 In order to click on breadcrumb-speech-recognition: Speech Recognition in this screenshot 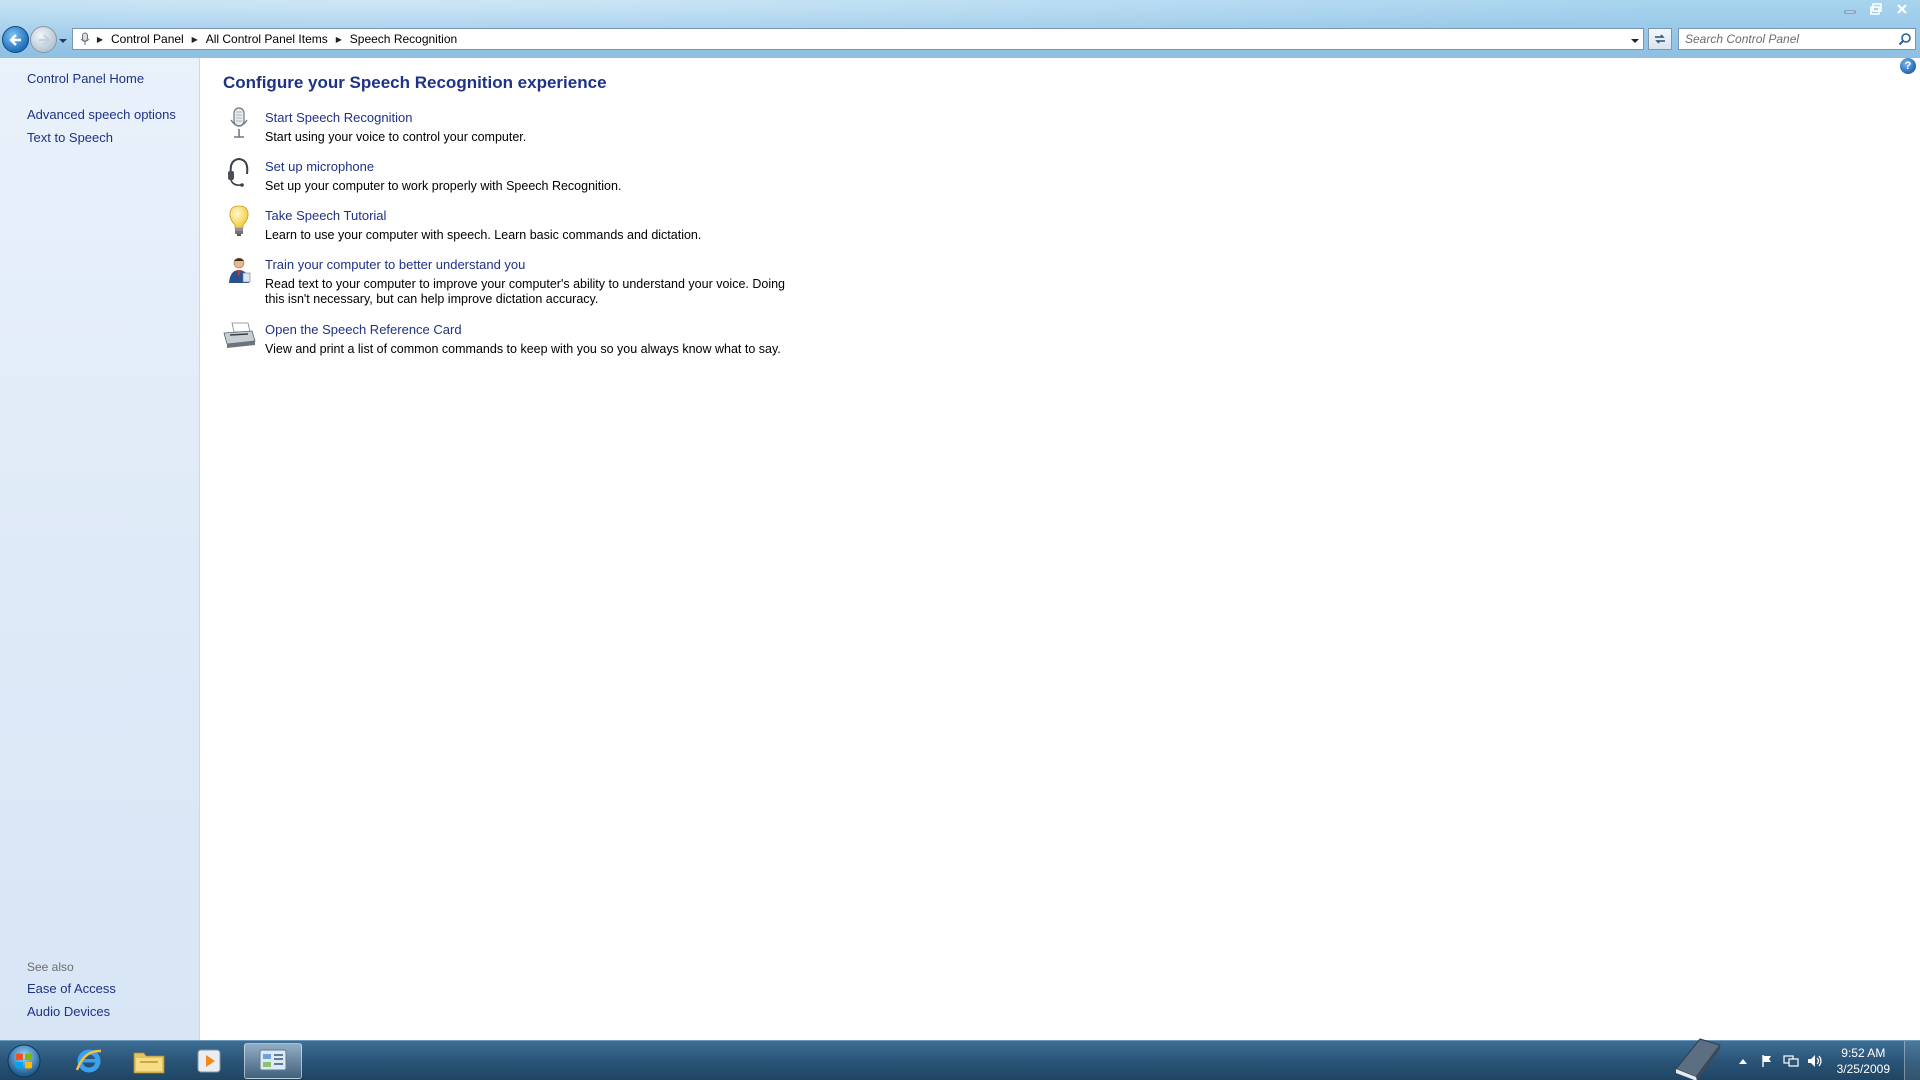, I will do `click(403, 39)`.